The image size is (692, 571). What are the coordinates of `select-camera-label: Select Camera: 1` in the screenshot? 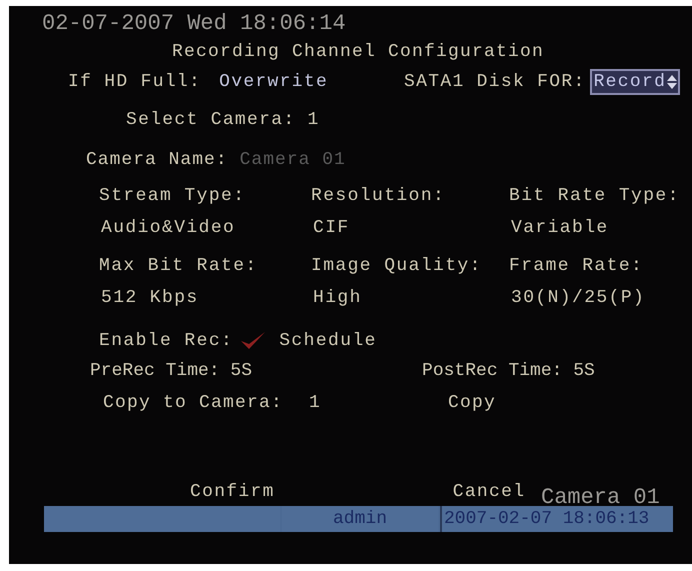 It's located at (223, 120).